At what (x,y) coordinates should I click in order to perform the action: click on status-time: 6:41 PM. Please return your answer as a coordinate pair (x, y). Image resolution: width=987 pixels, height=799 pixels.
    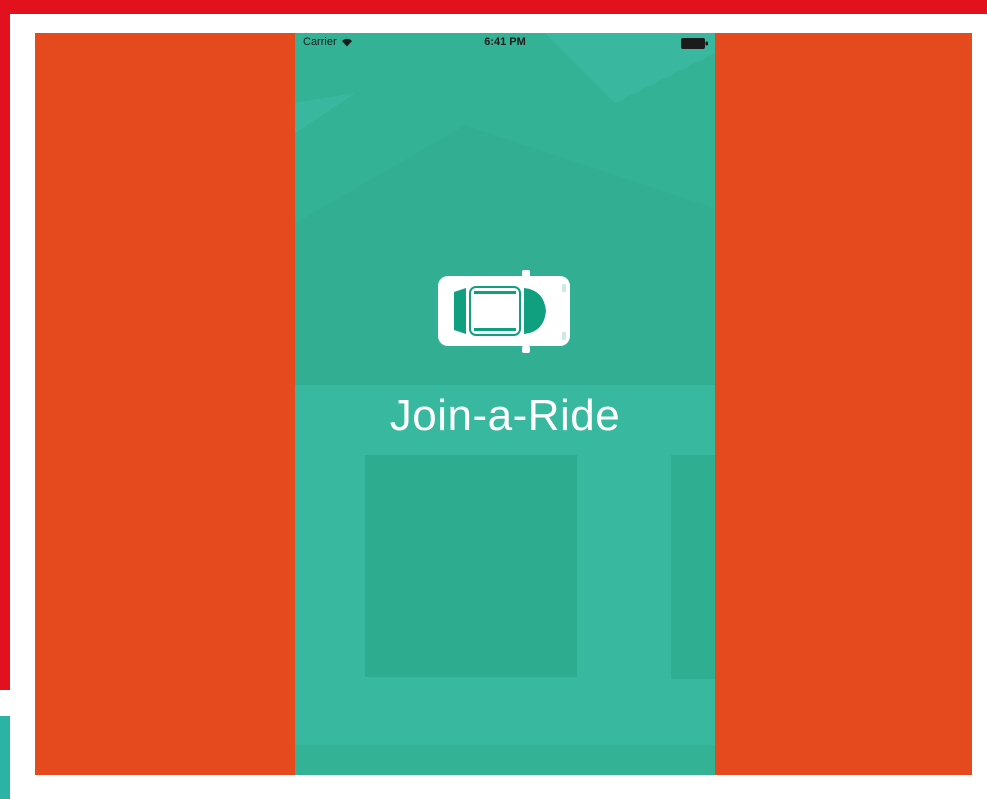
    Looking at the image, I should click on (505, 42).